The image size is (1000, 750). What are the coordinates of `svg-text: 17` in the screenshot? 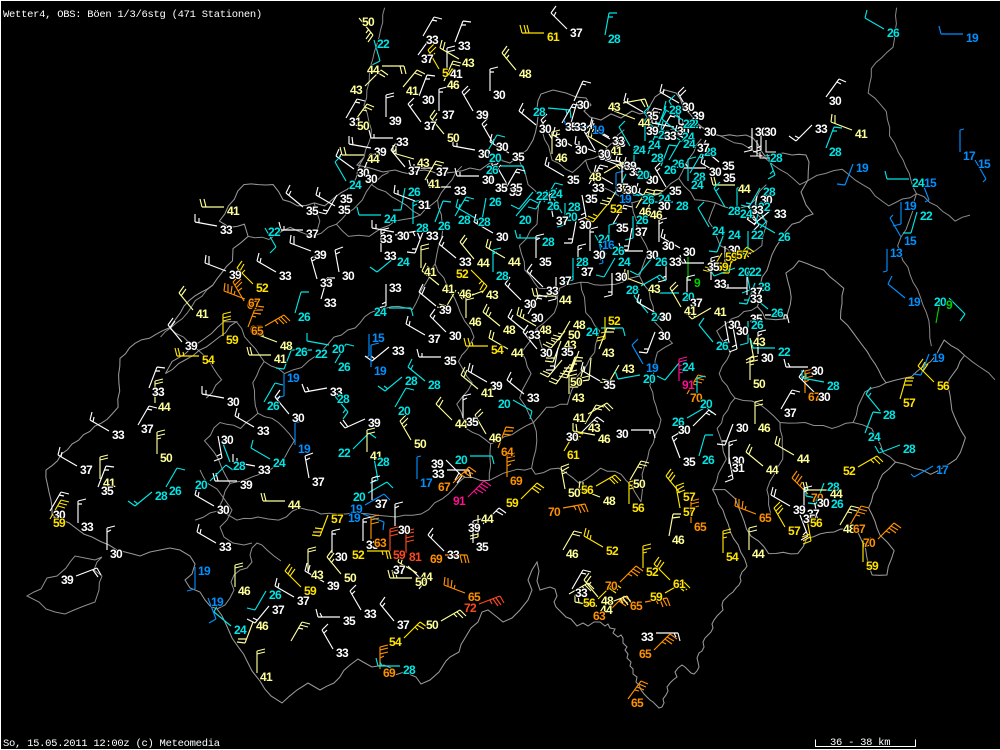 It's located at (942, 470).